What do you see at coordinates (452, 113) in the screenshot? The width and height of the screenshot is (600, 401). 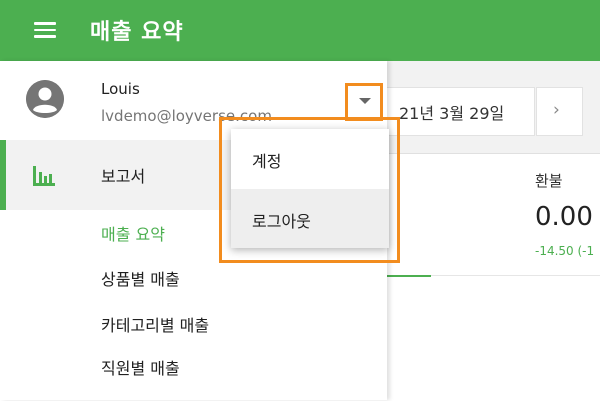 I see `date-range-text: 21년 3월 29일` at bounding box center [452, 113].